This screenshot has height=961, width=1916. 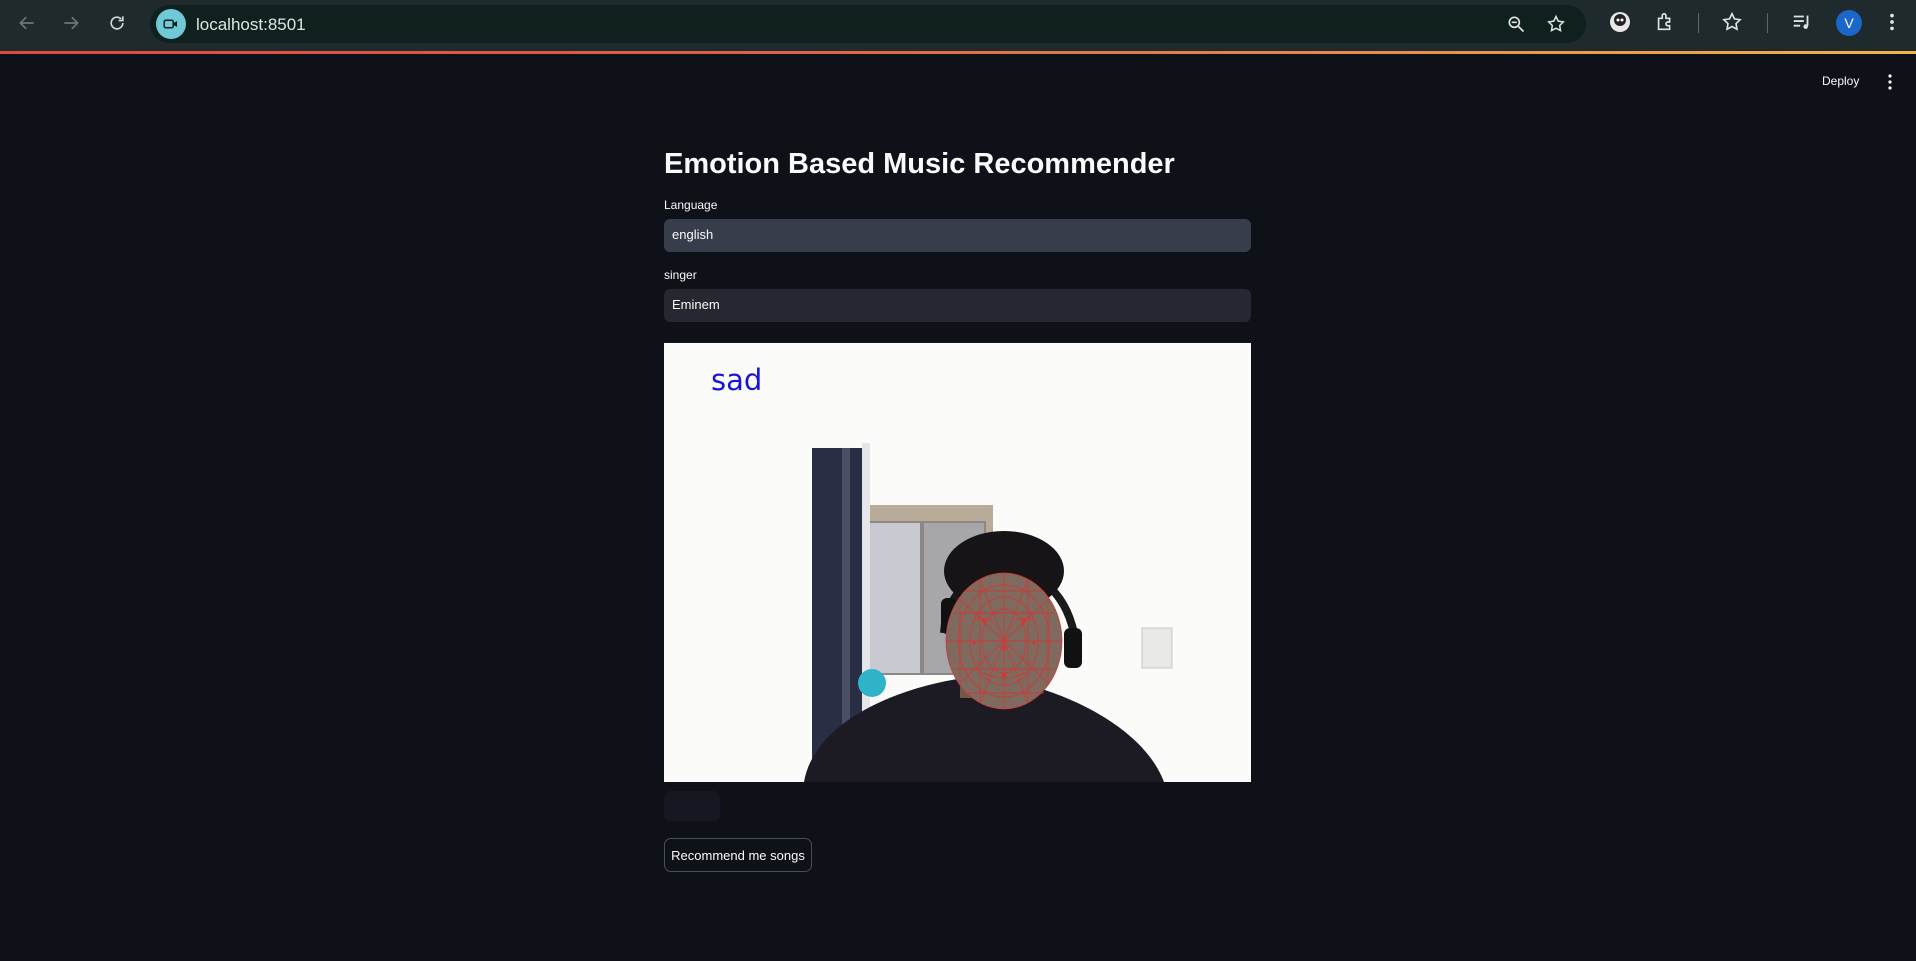 What do you see at coordinates (1892, 22) in the screenshot?
I see `chrome-menu-icon` at bounding box center [1892, 22].